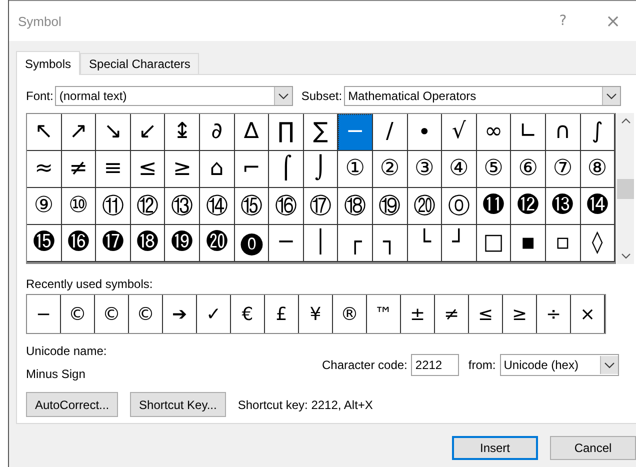 The image size is (636, 467). What do you see at coordinates (452, 314) in the screenshot?
I see `recent-symbol-cell: ≠` at bounding box center [452, 314].